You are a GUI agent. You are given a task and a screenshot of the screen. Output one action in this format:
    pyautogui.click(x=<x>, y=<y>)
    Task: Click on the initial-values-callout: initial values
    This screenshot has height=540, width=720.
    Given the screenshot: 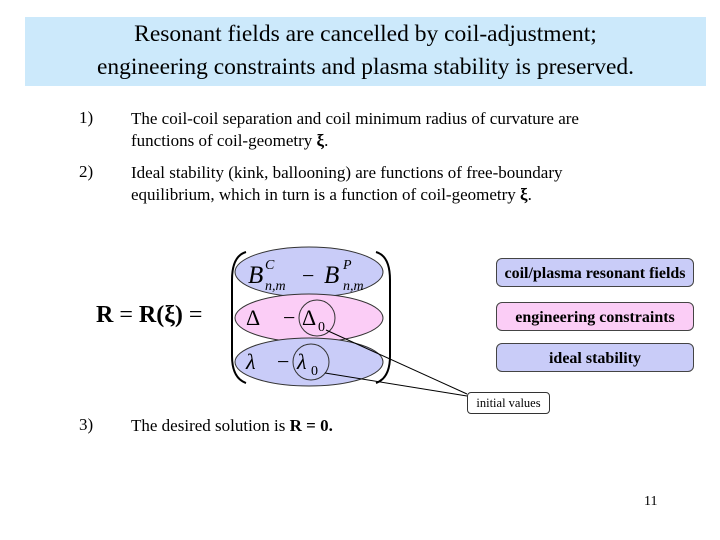 What is the action you would take?
    pyautogui.click(x=508, y=403)
    